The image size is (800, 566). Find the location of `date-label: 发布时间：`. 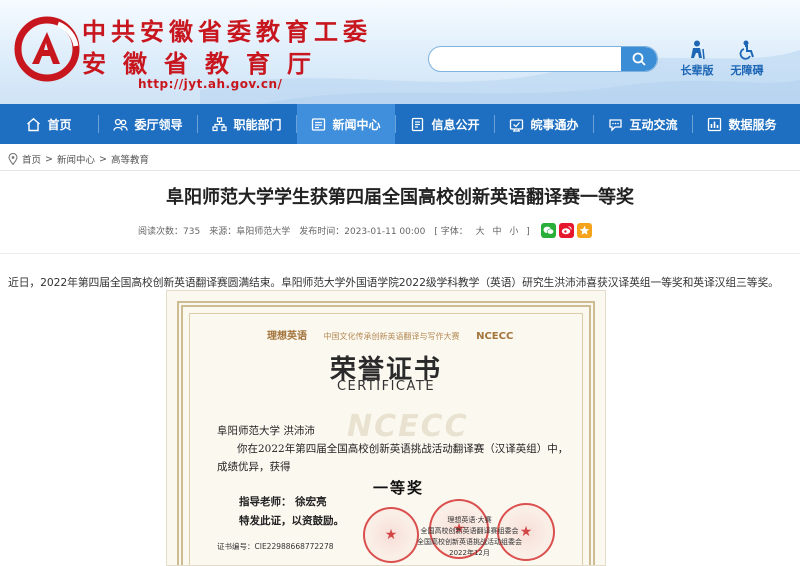

date-label: 发布时间： is located at coordinates (322, 231).